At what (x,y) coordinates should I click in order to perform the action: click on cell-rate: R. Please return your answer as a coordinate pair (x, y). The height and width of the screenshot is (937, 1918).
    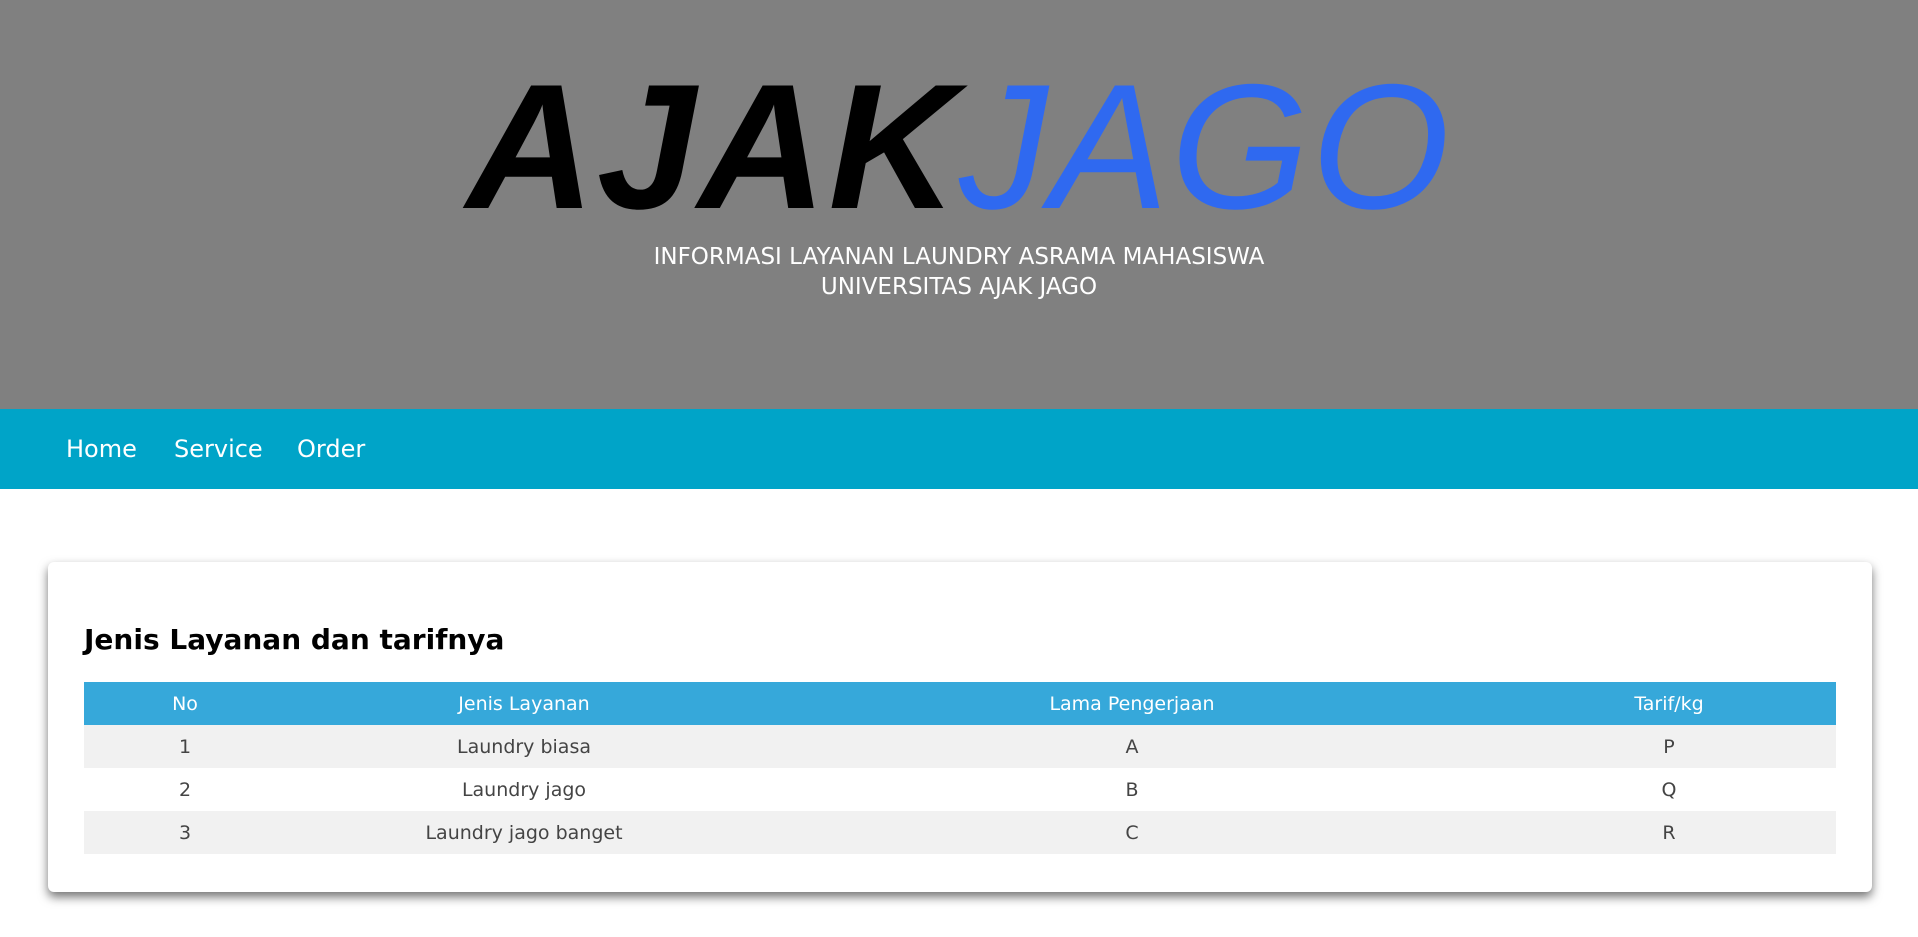
    Looking at the image, I should click on (1669, 832).